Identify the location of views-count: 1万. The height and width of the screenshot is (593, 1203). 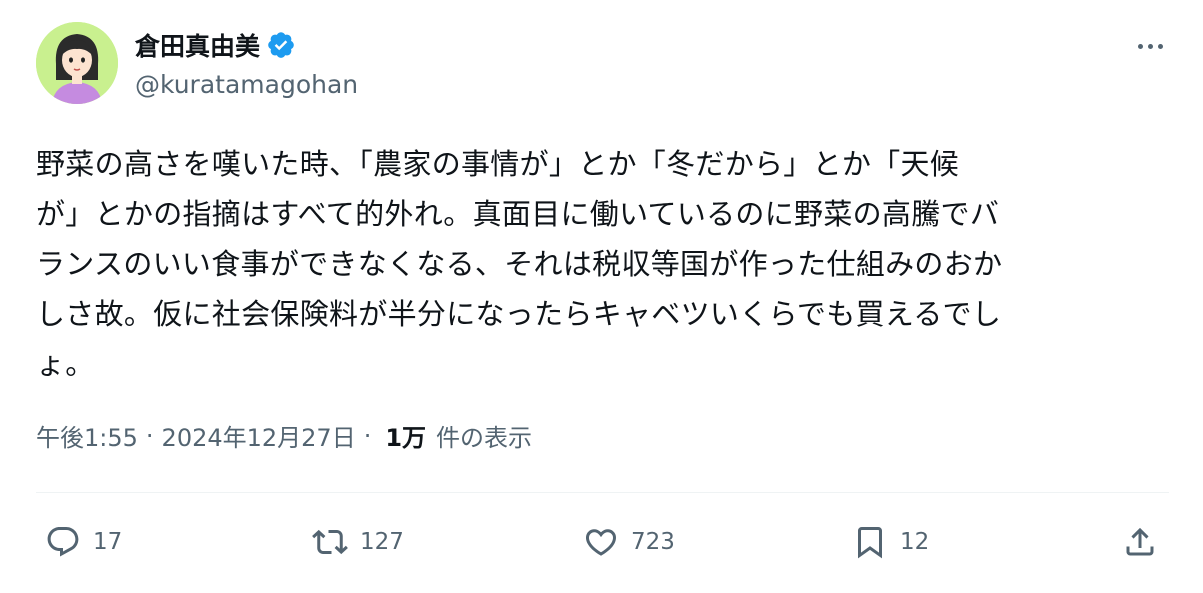
(405, 435).